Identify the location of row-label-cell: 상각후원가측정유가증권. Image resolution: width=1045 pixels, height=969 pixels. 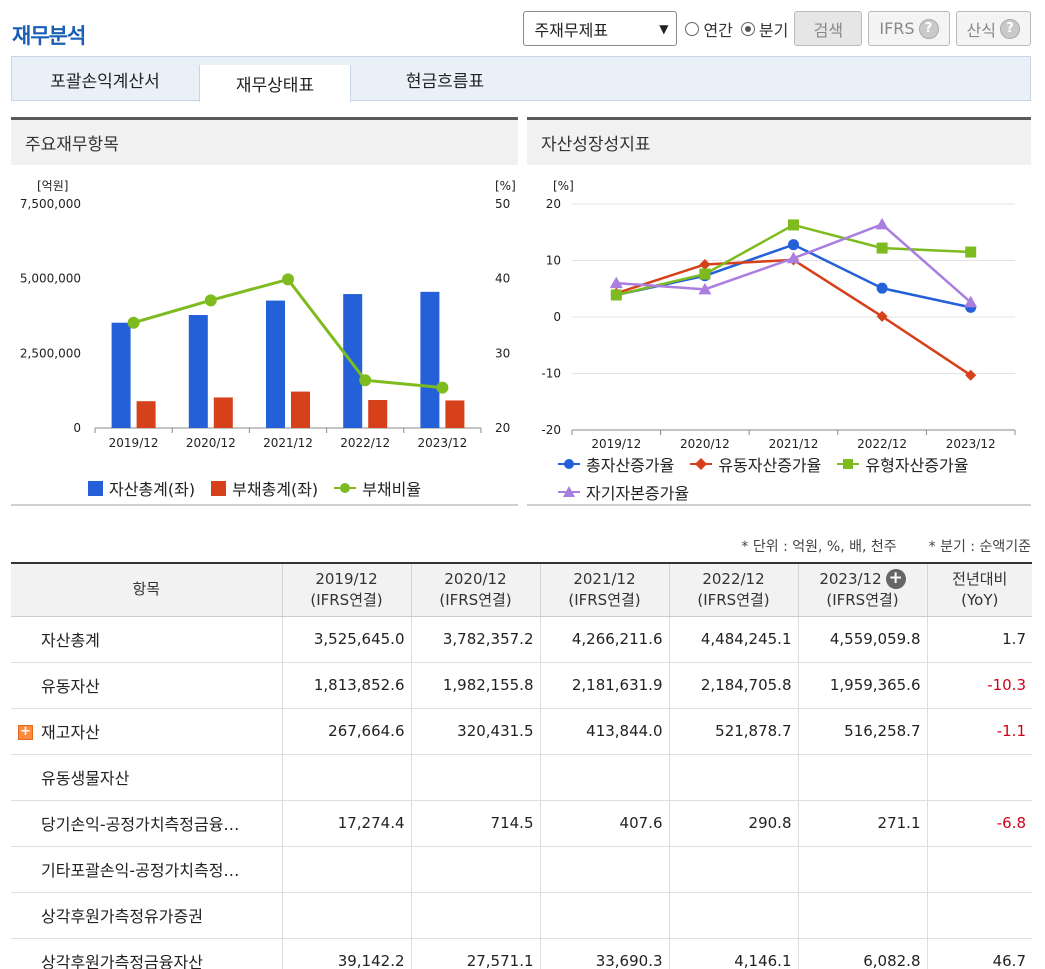
(146, 915).